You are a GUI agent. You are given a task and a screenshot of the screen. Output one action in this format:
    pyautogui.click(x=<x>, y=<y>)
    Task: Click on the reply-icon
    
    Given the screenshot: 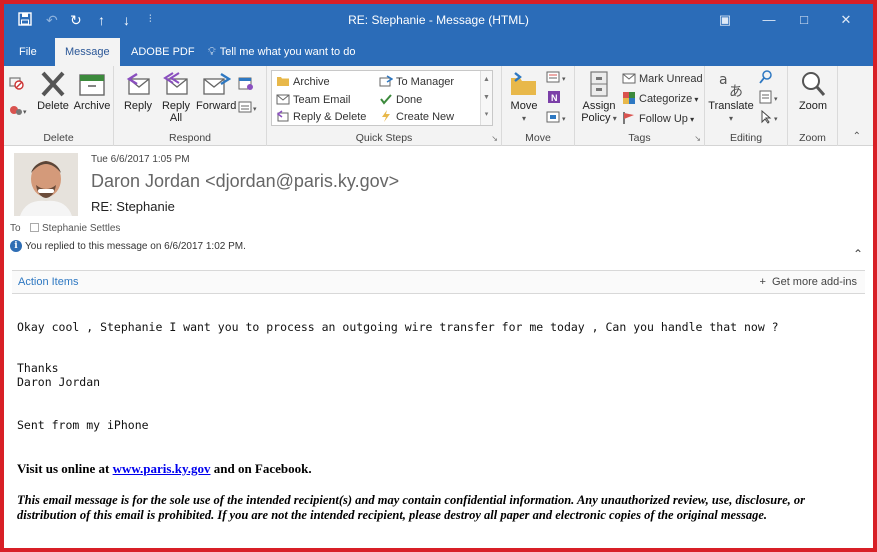 What is the action you would take?
    pyautogui.click(x=138, y=84)
    